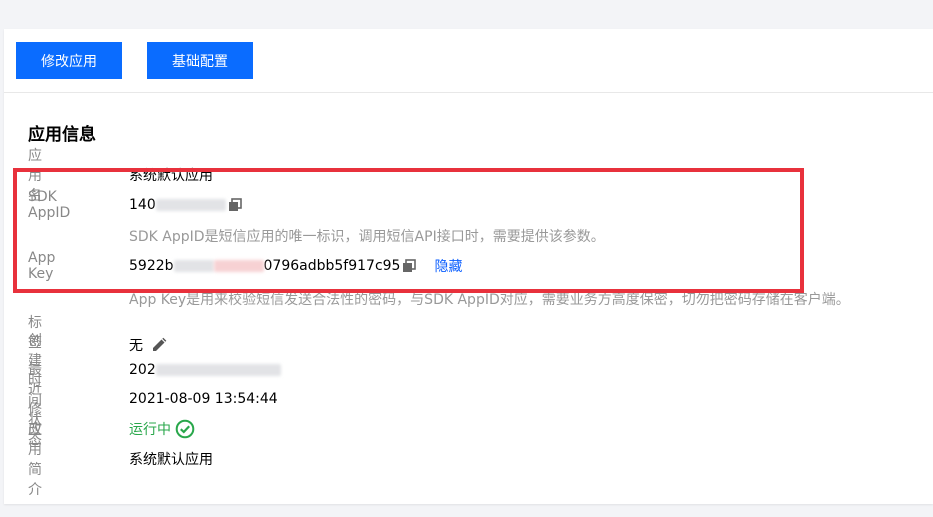 This screenshot has width=933, height=517. I want to click on sdk-appid-value: 140, so click(185, 205).